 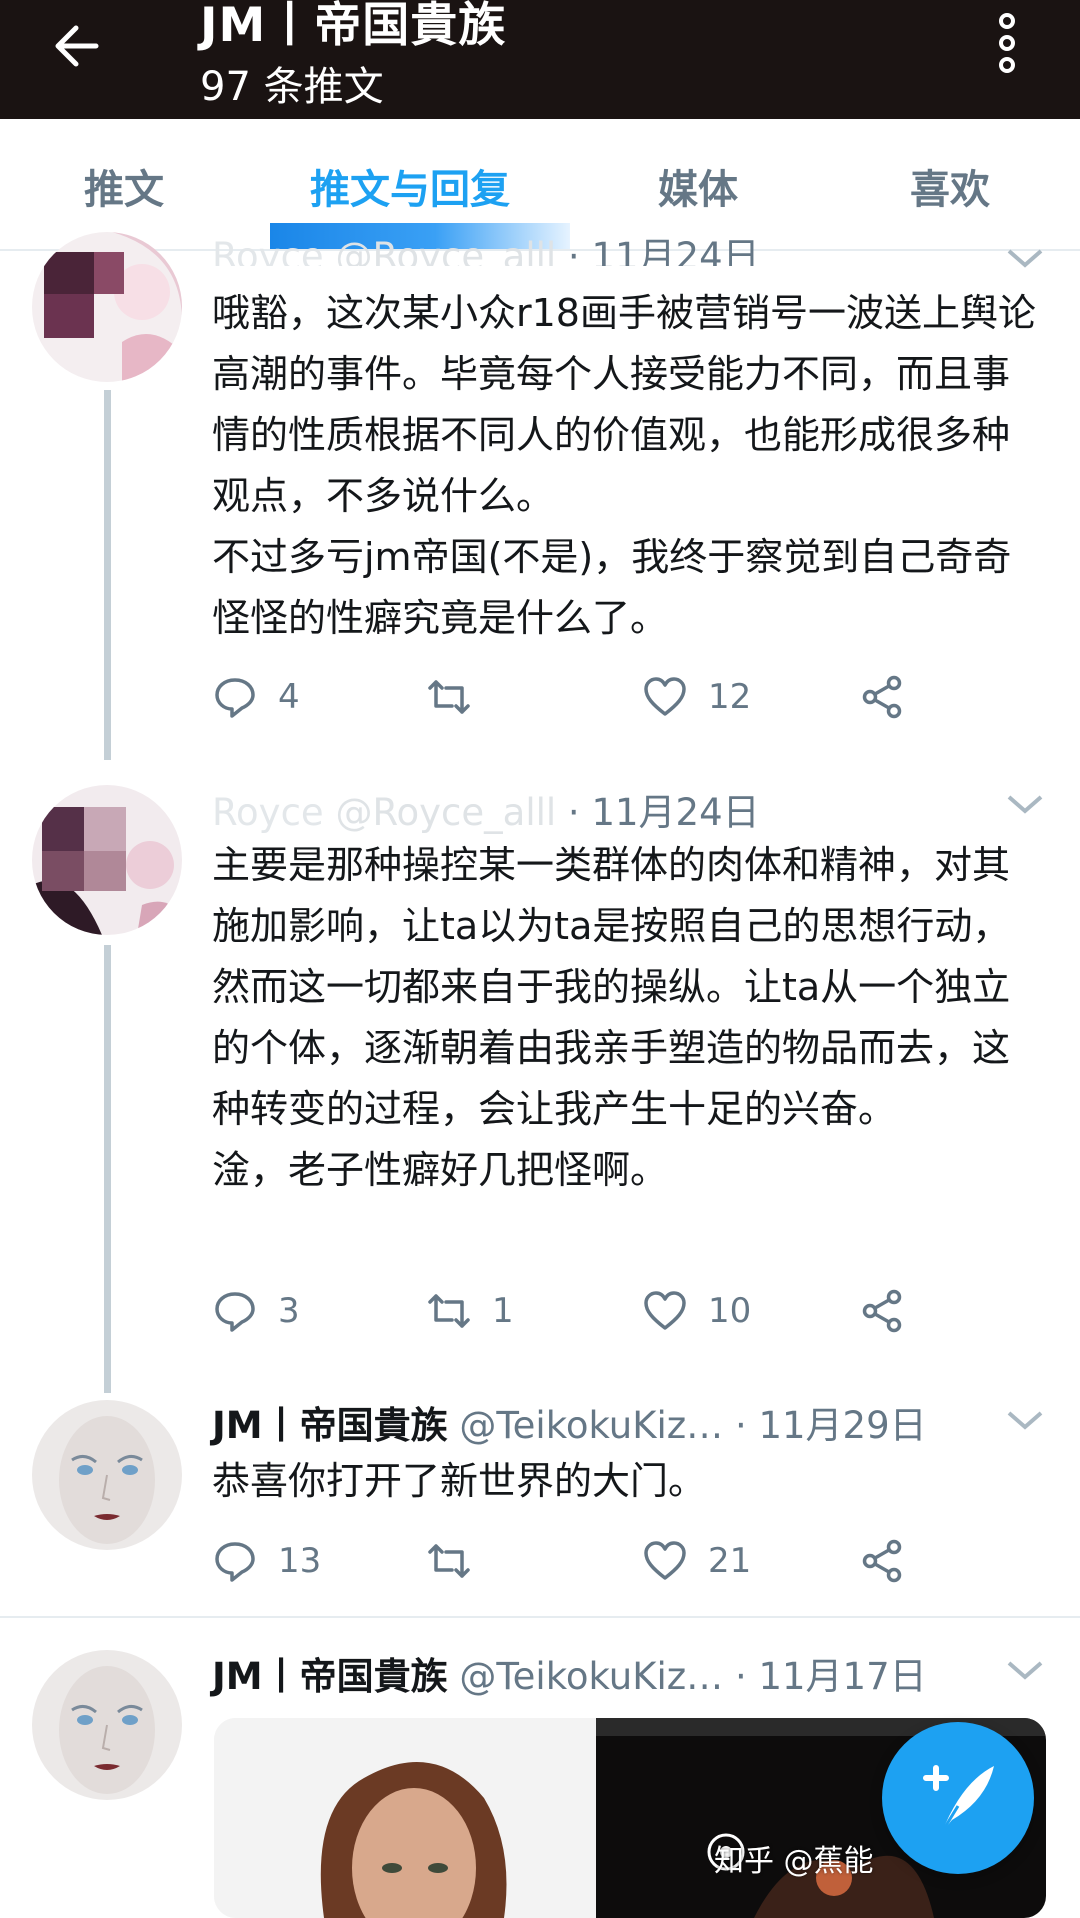 I want to click on like-button: 12, so click(x=696, y=697).